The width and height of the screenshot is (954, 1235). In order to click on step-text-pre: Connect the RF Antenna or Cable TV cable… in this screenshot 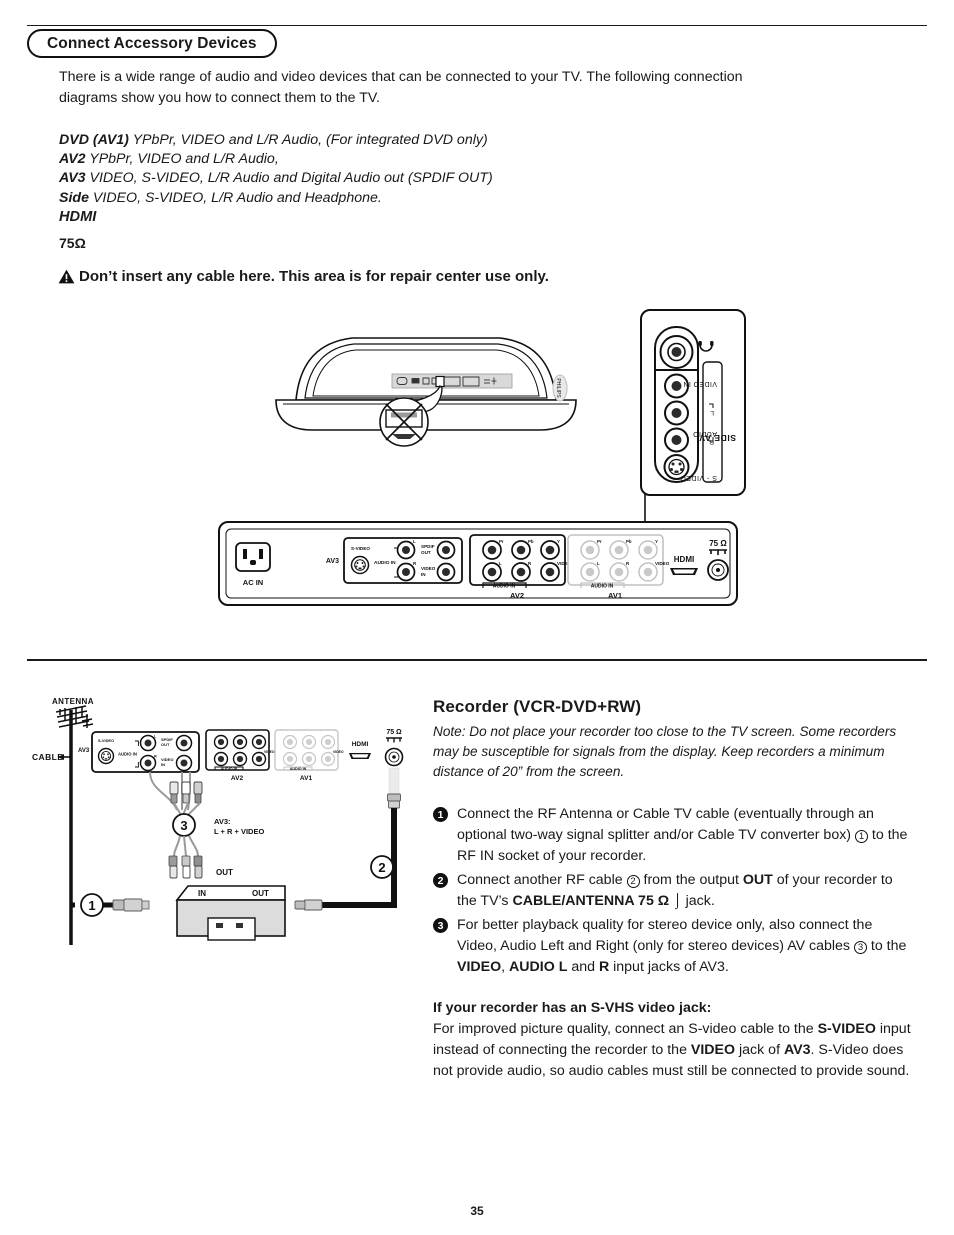, I will do `click(665, 824)`.